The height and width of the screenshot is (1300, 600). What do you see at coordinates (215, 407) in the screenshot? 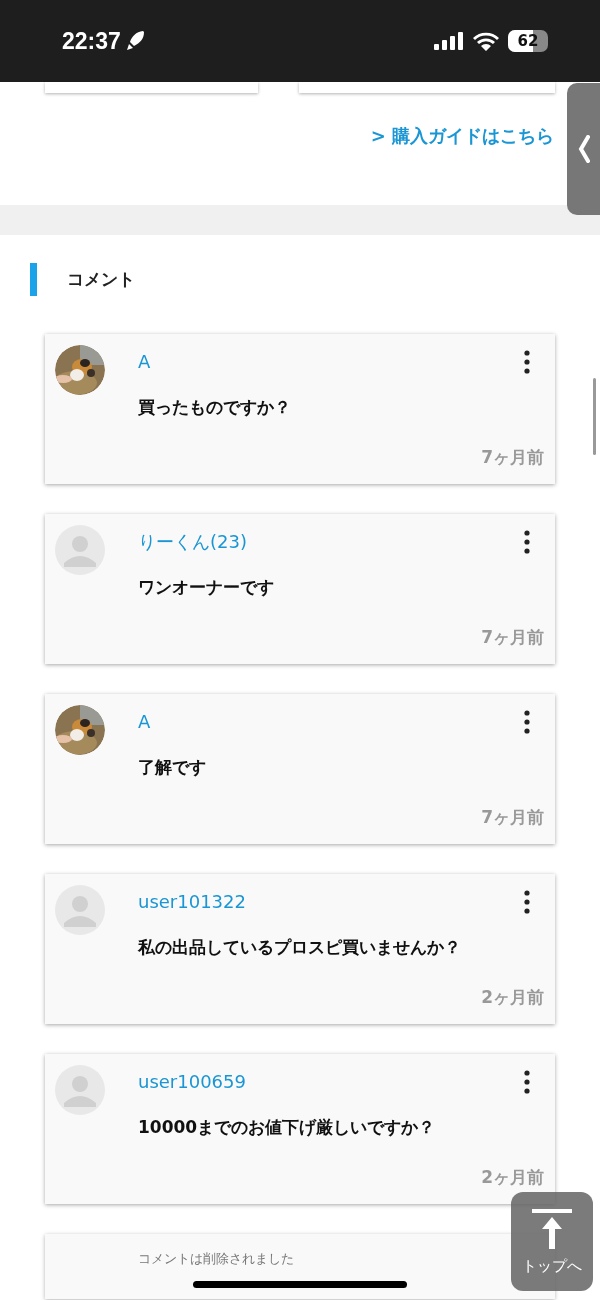
I see `comment-text: 買ったものですか？` at bounding box center [215, 407].